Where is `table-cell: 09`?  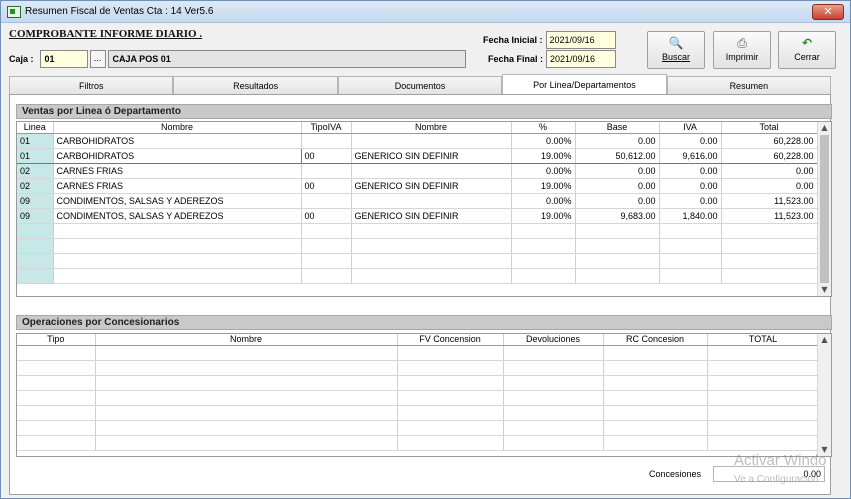 table-cell: 09 is located at coordinates (35, 201).